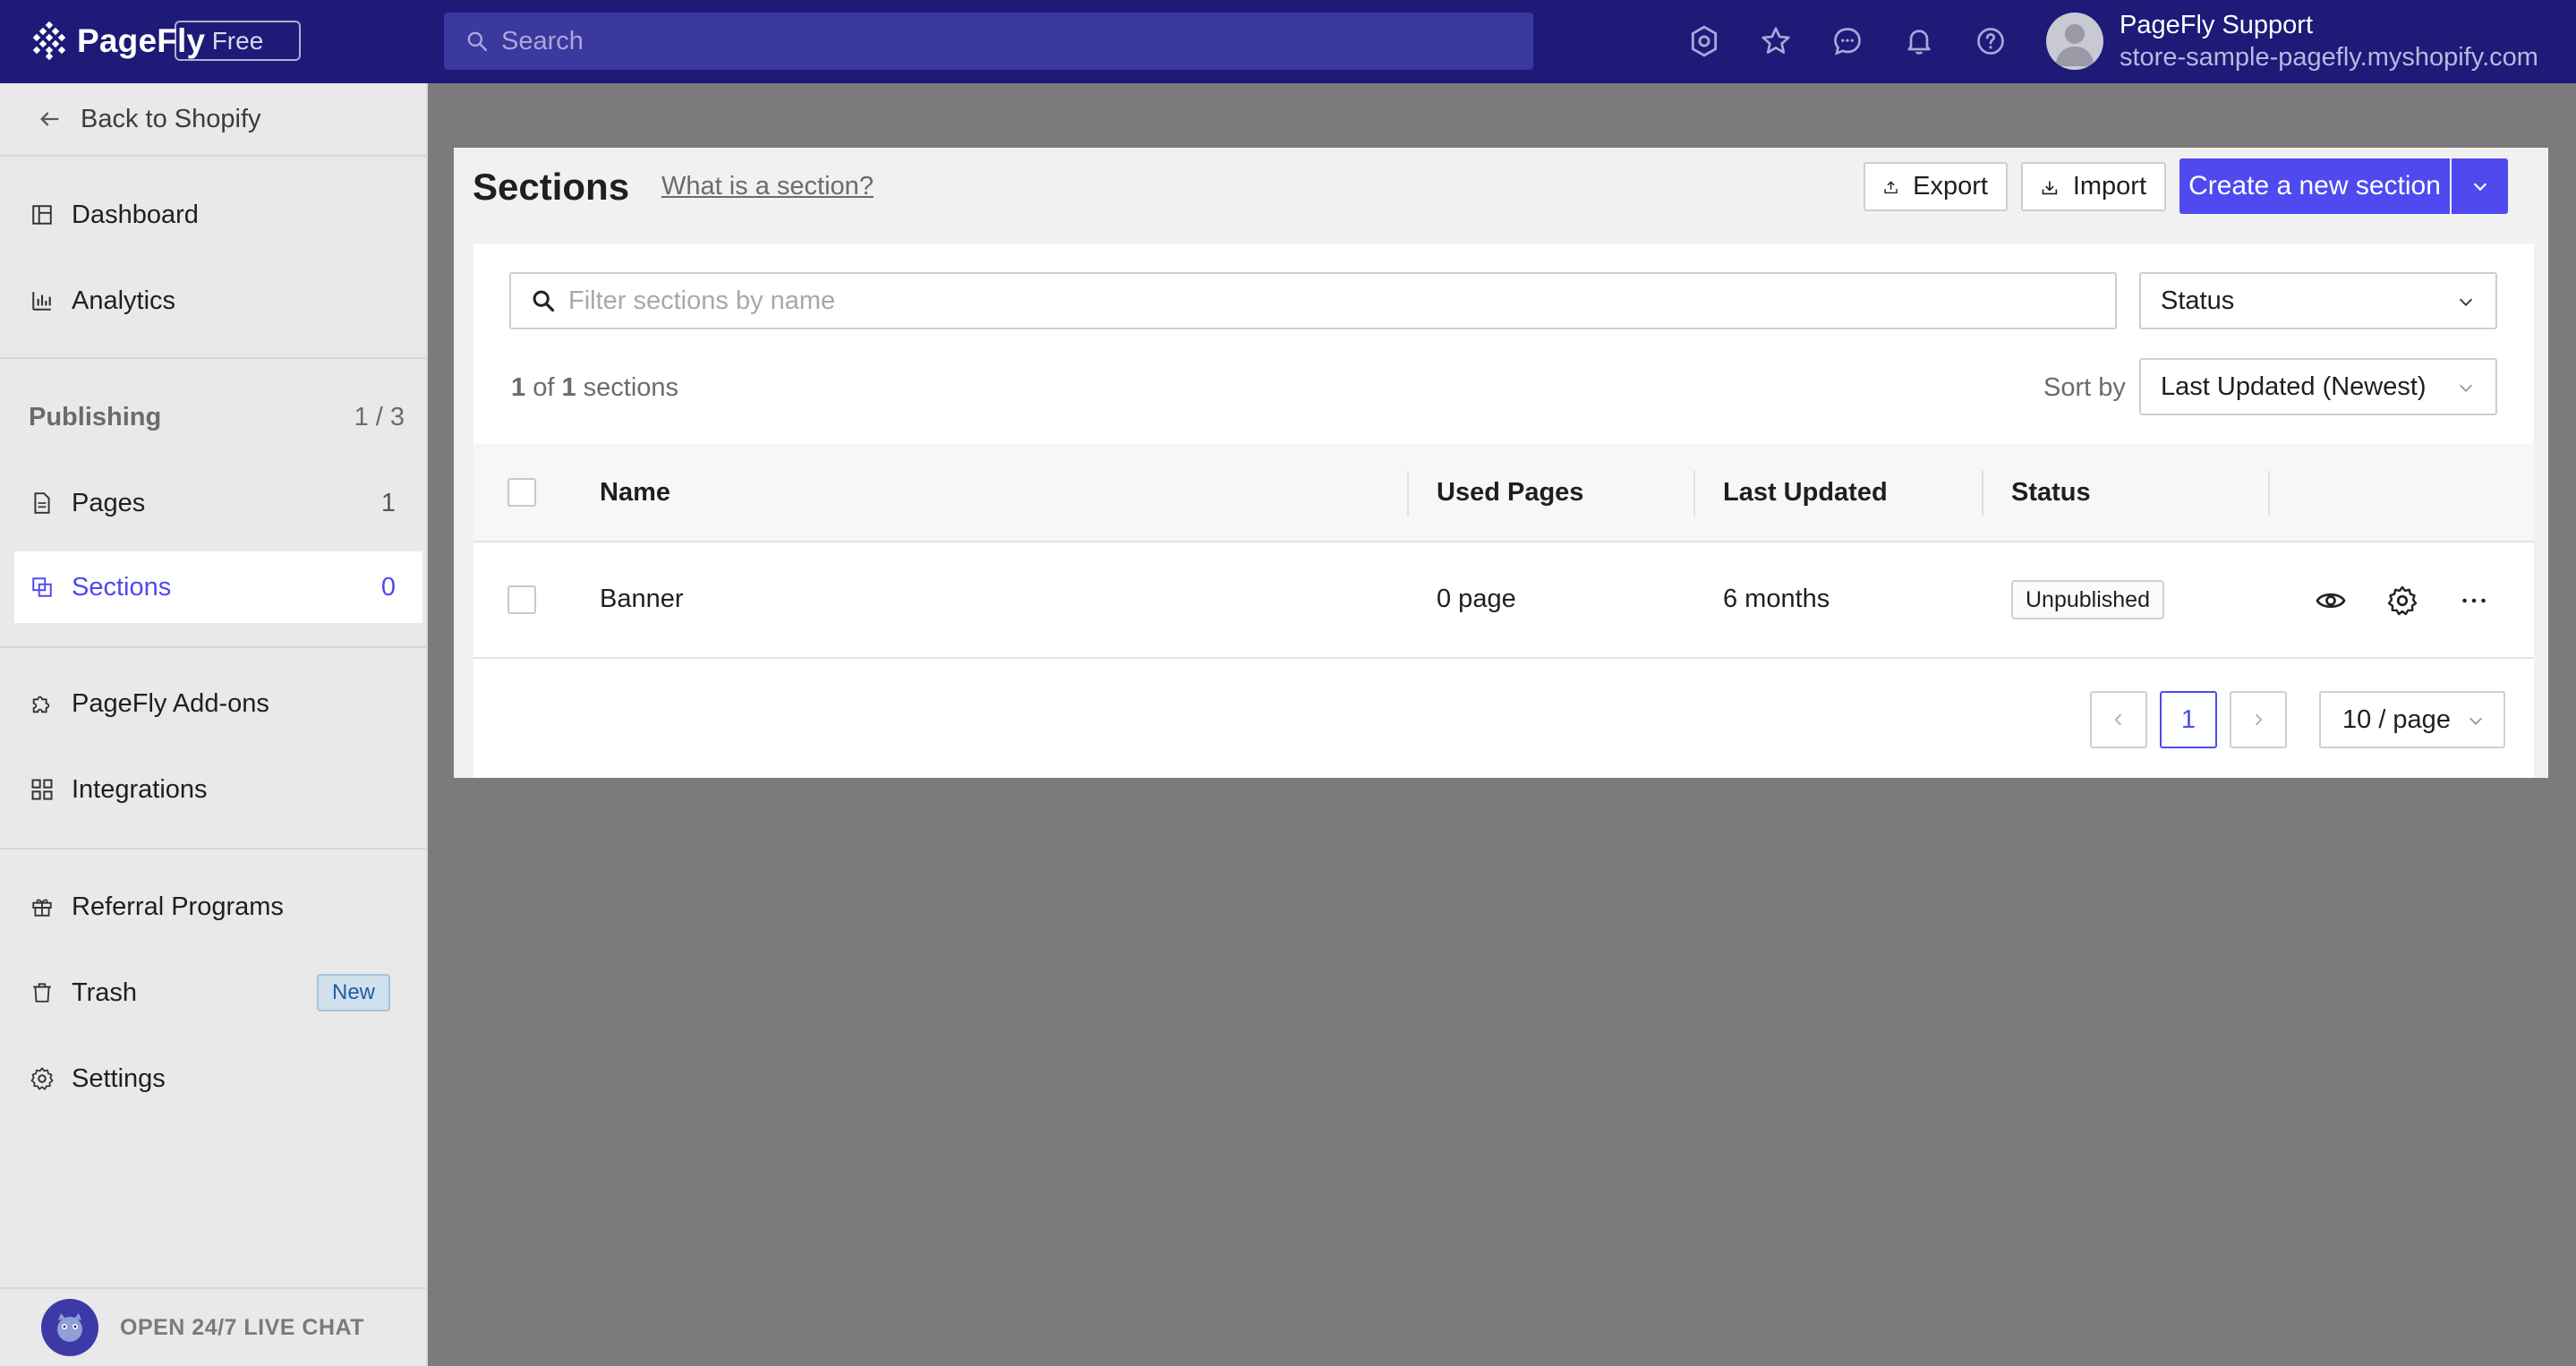  What do you see at coordinates (522, 492) in the screenshot?
I see `select-all-checkbox` at bounding box center [522, 492].